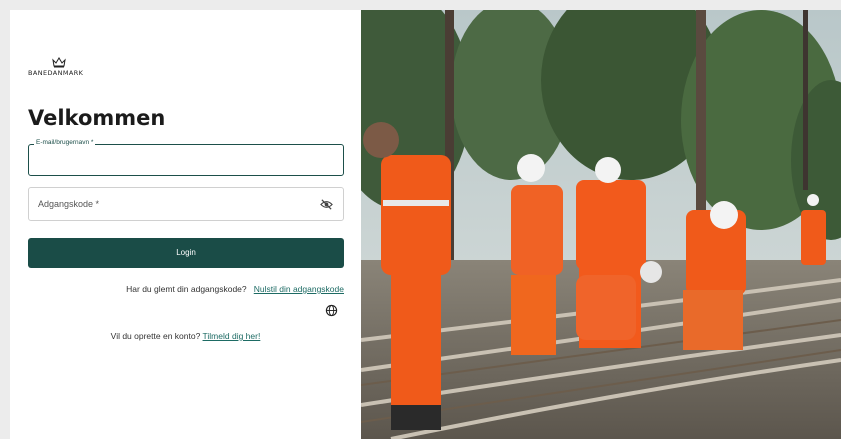  Describe the element at coordinates (331, 310) in the screenshot. I see `globe-icon` at that location.